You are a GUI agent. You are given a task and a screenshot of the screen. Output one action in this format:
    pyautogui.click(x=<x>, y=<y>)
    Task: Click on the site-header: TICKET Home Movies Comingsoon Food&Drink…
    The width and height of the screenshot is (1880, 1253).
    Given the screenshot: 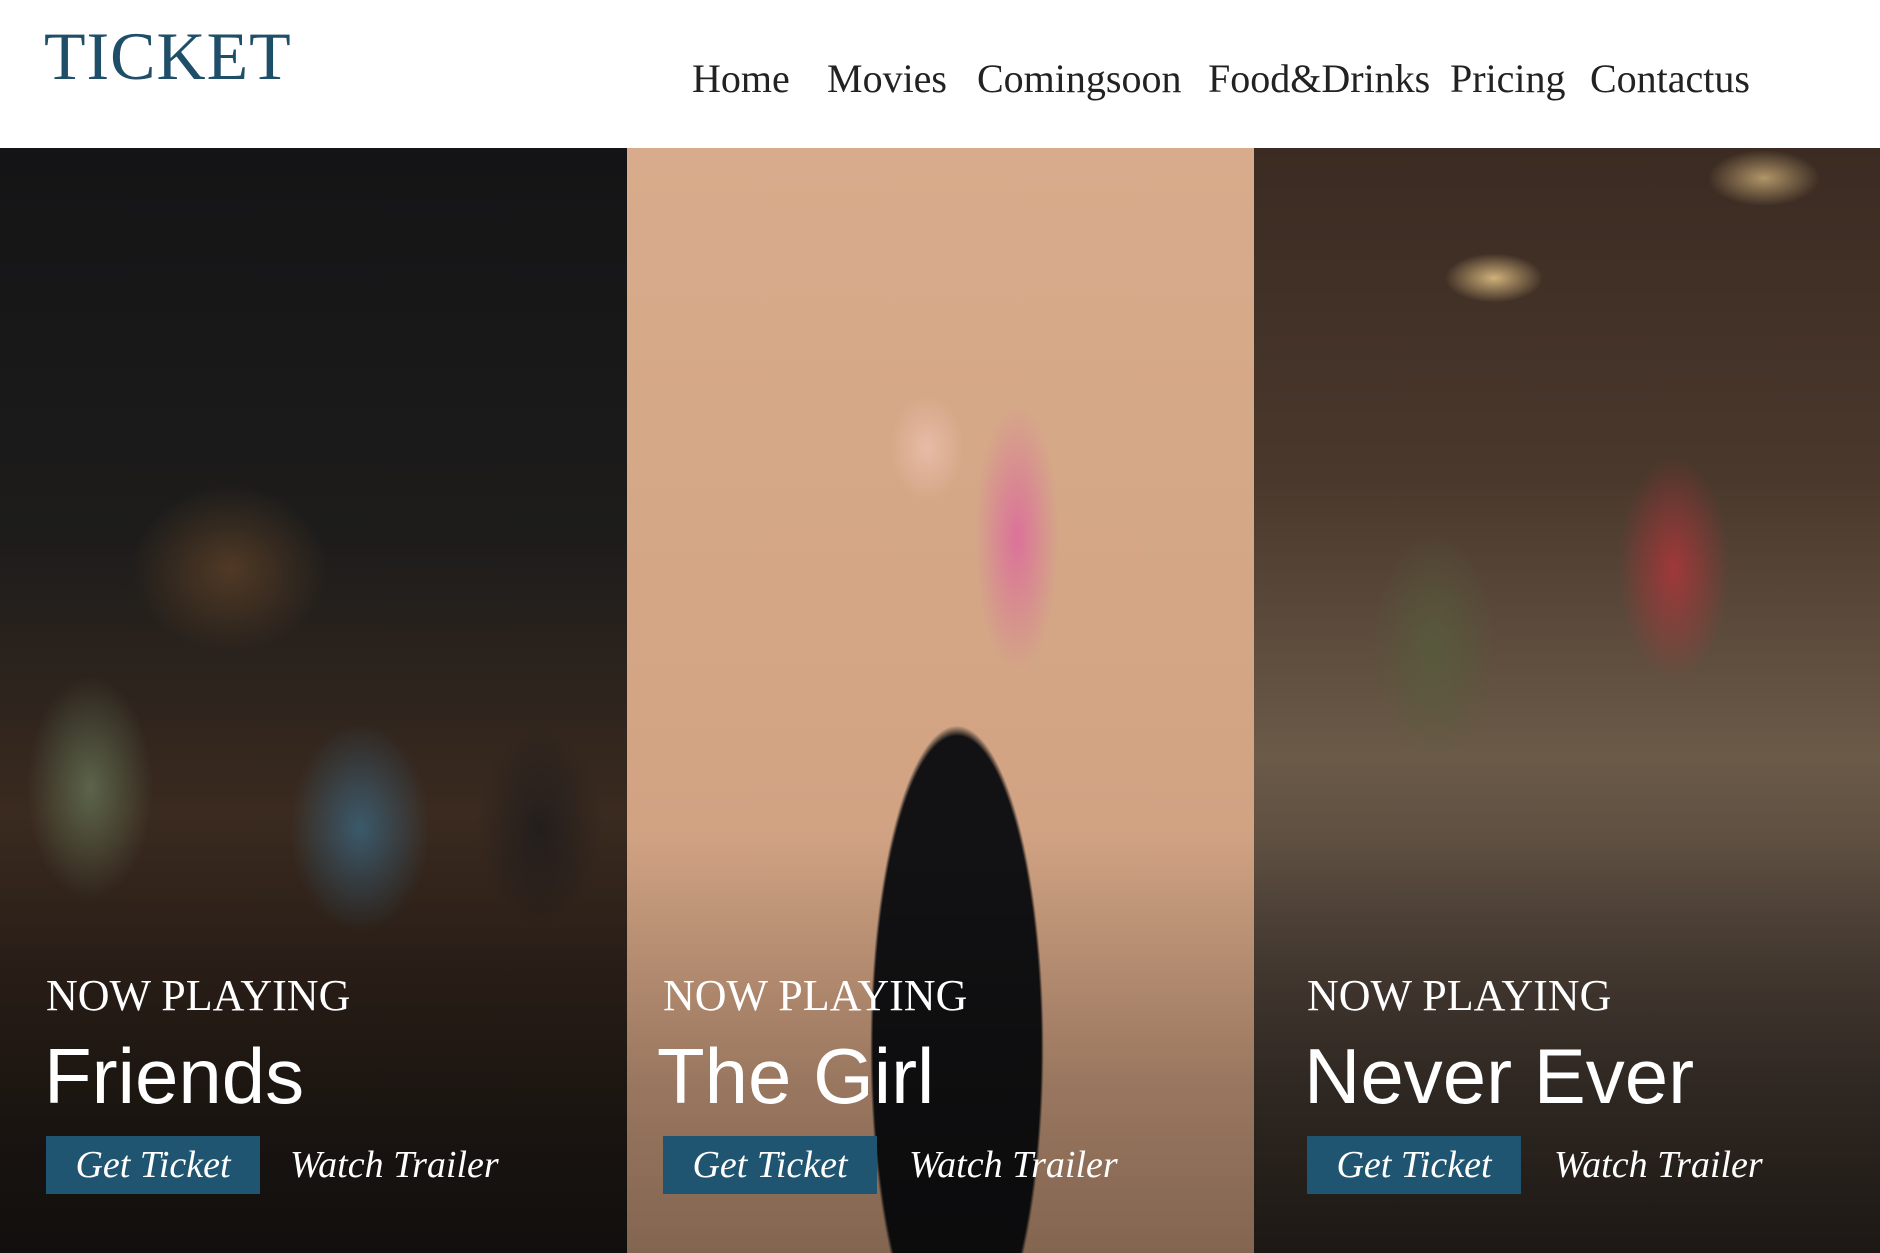 What is the action you would take?
    pyautogui.click(x=940, y=74)
    